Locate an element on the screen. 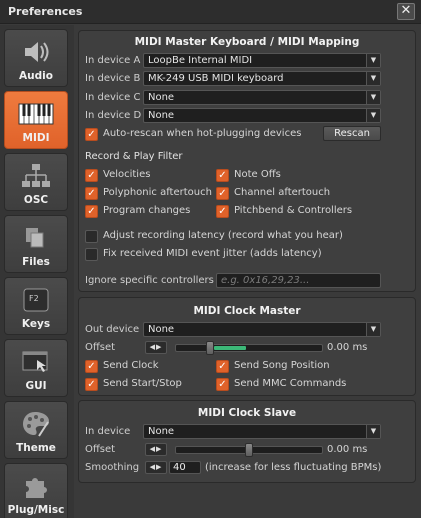  device-a-label: In device A is located at coordinates (113, 60).